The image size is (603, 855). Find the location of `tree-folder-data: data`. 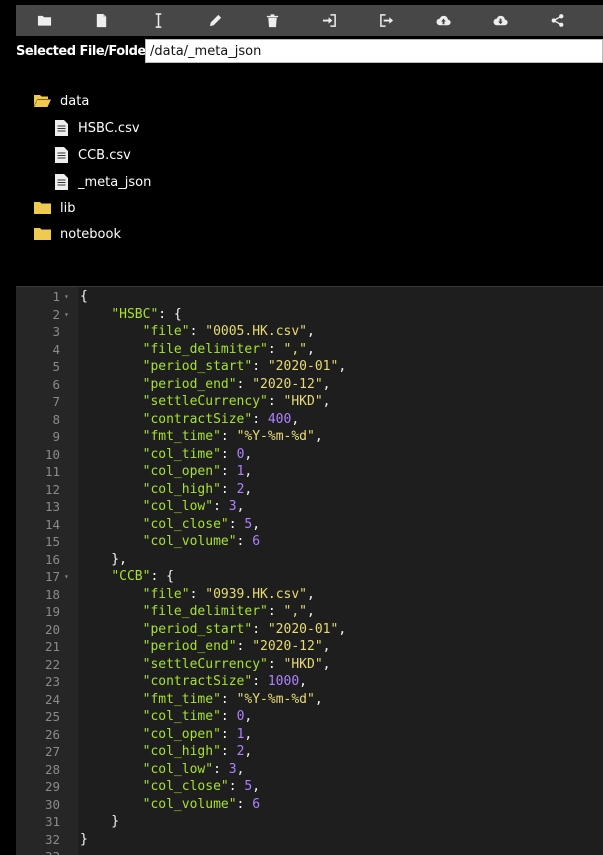

tree-folder-data: data is located at coordinates (61, 101).